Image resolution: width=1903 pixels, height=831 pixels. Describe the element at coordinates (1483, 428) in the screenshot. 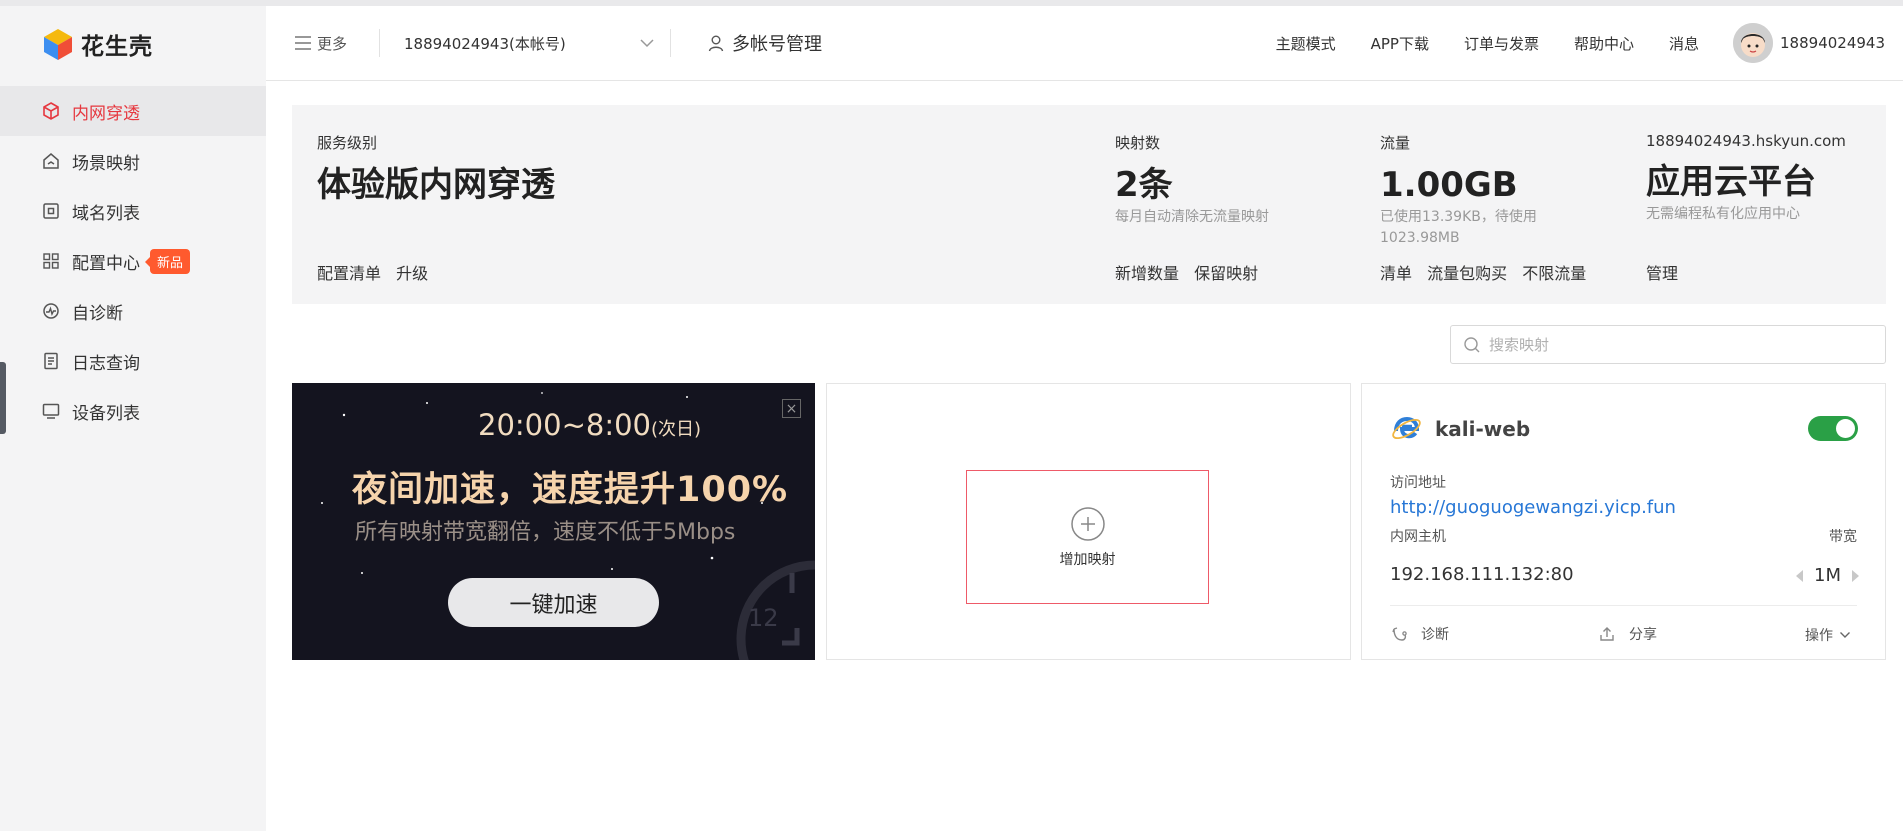

I see `mapping-name: kali-web` at that location.